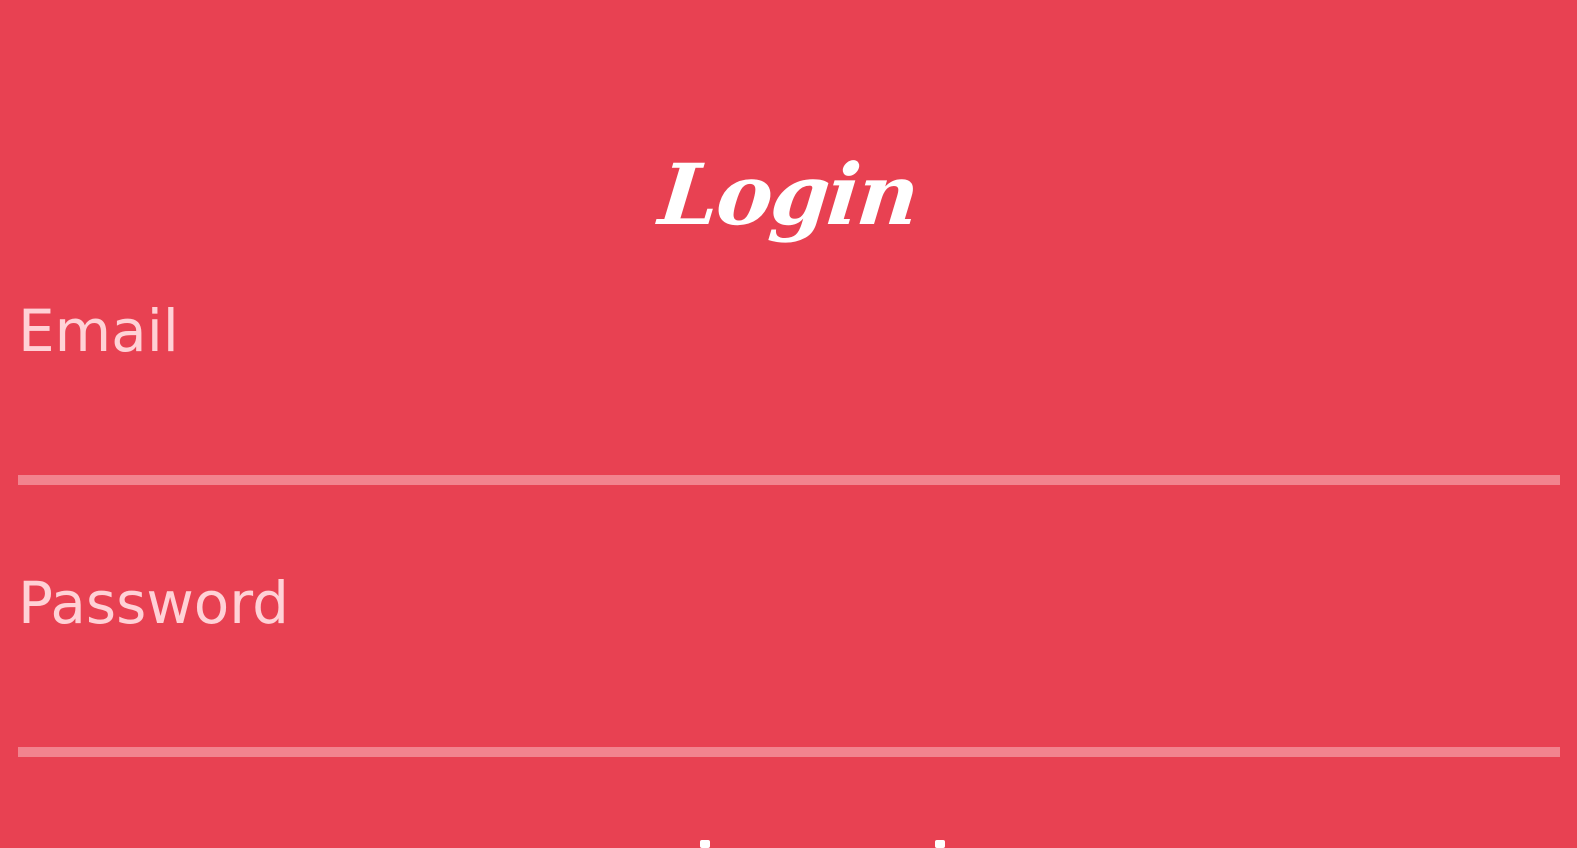  What do you see at coordinates (800, 842) in the screenshot?
I see `cropped-content-below` at bounding box center [800, 842].